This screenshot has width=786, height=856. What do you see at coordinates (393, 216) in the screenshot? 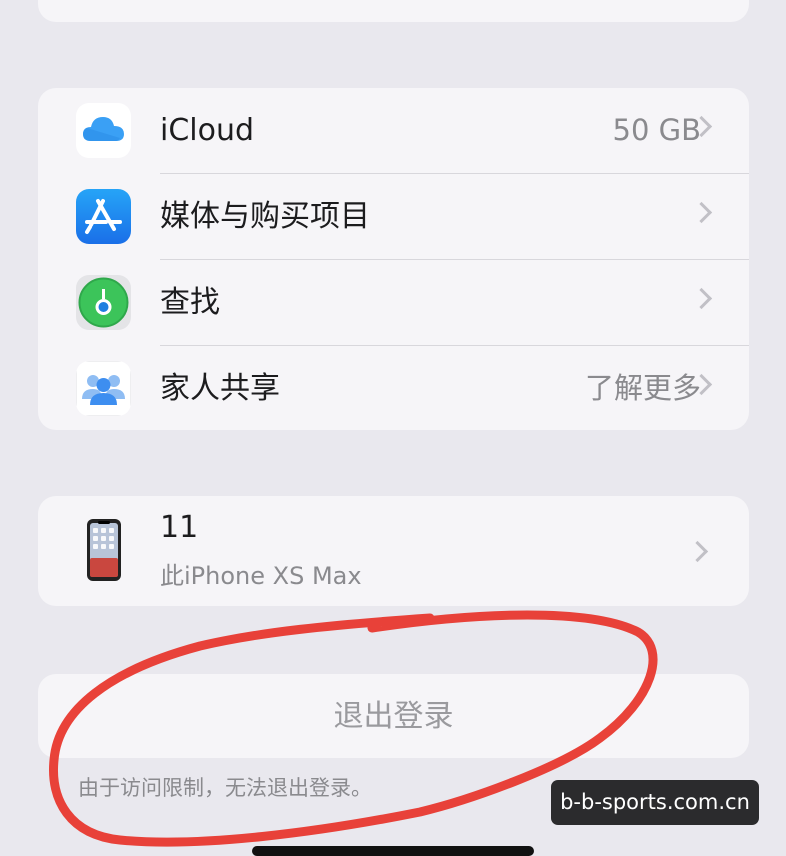
I see `media-purchases-row: 媒体与购买项目` at bounding box center [393, 216].